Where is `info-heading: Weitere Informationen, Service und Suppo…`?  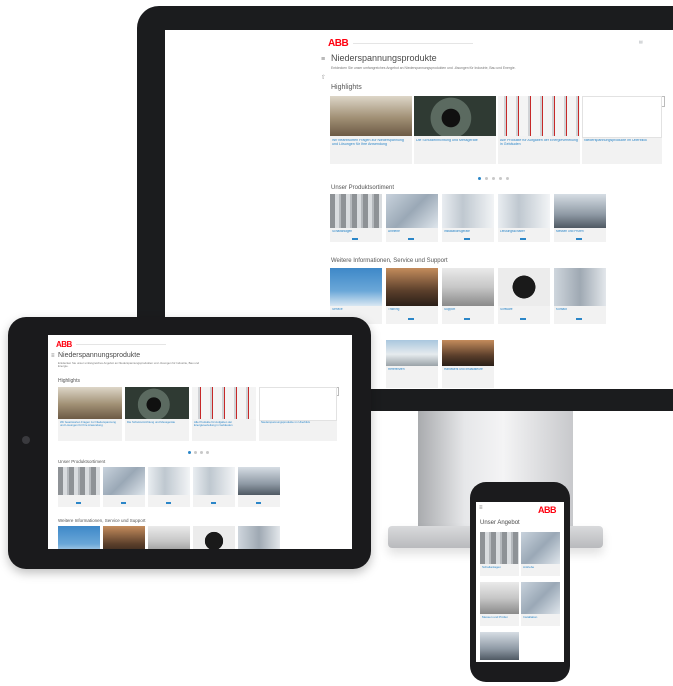
info-heading: Weitere Informationen, Service und Suppo… is located at coordinates (102, 520).